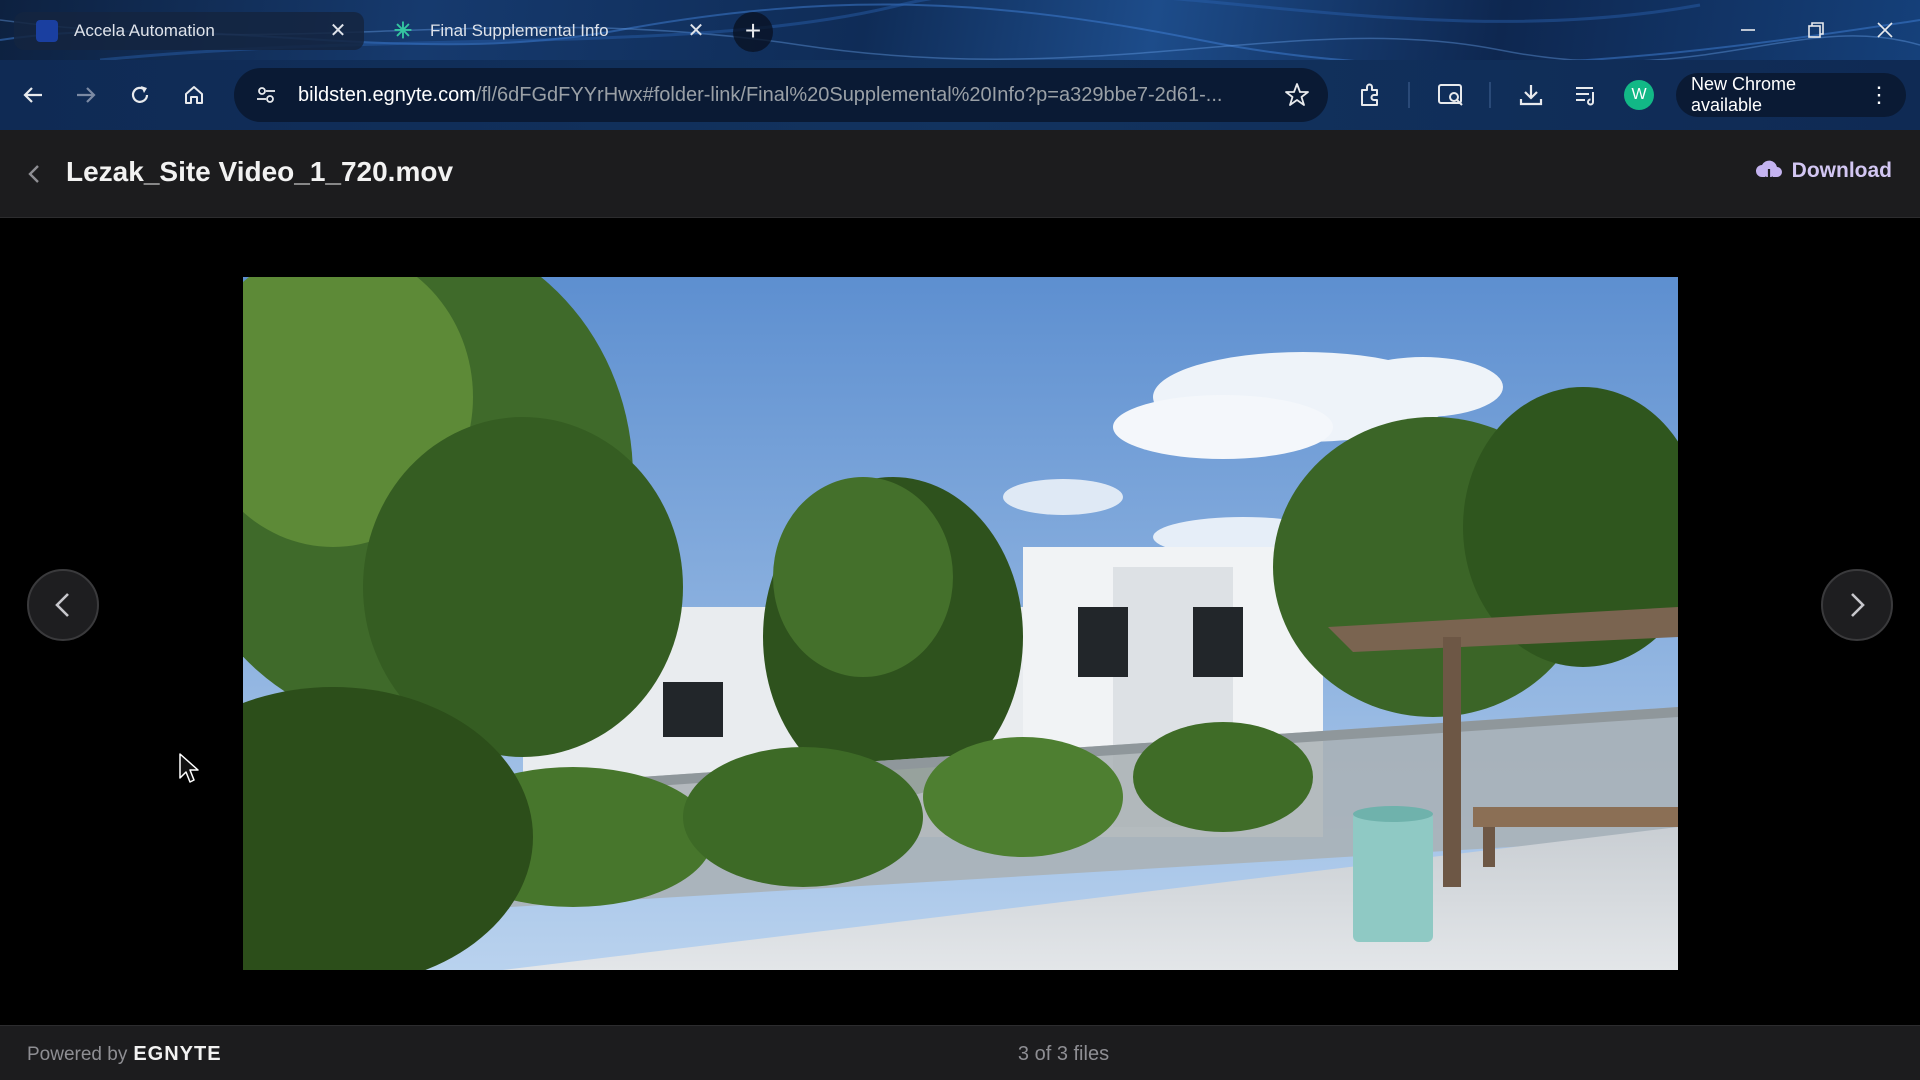 This screenshot has width=1920, height=1080. I want to click on site-info-icon, so click(266, 95).